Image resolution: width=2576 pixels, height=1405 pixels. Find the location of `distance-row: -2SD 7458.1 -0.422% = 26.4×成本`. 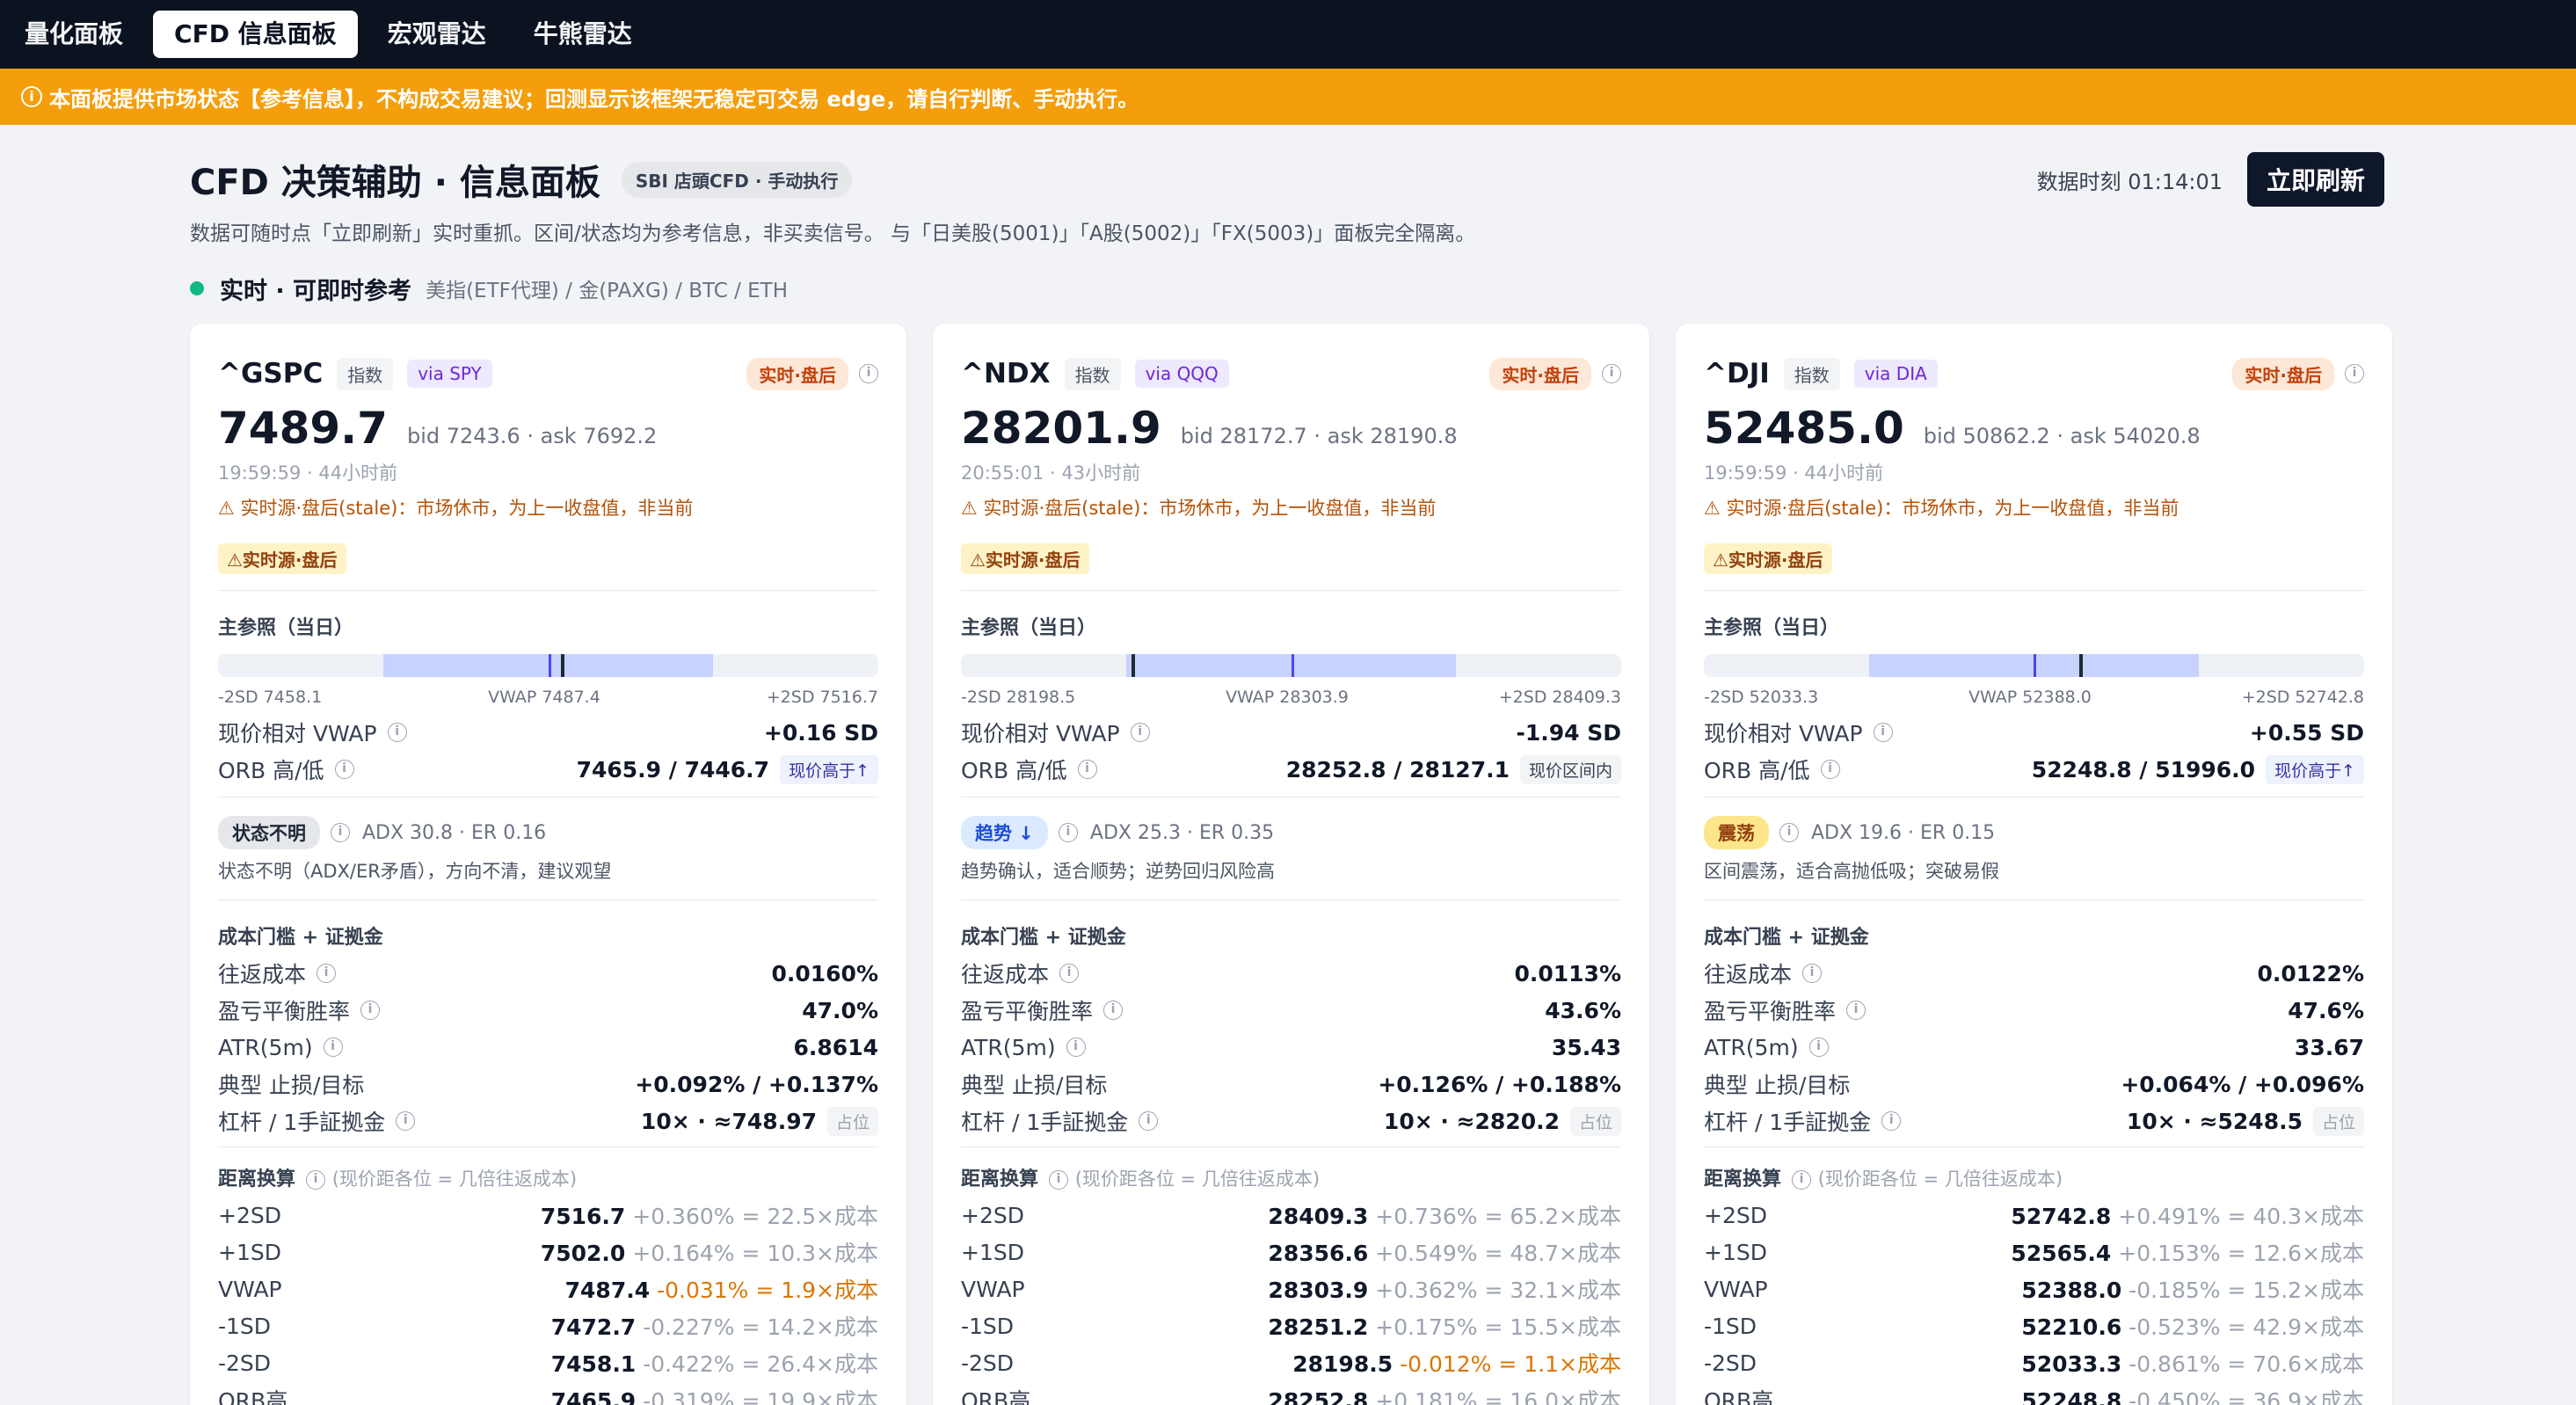

distance-row: -2SD 7458.1 -0.422% = 26.4×成本 is located at coordinates (548, 1362).